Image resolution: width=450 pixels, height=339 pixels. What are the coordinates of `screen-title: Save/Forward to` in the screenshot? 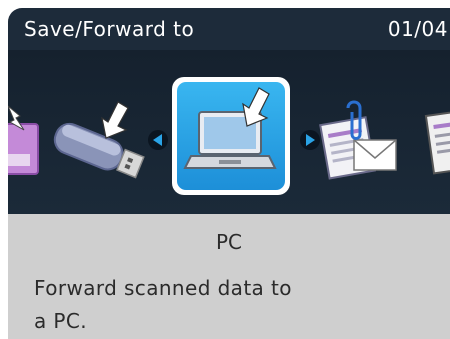 It's located at (109, 29).